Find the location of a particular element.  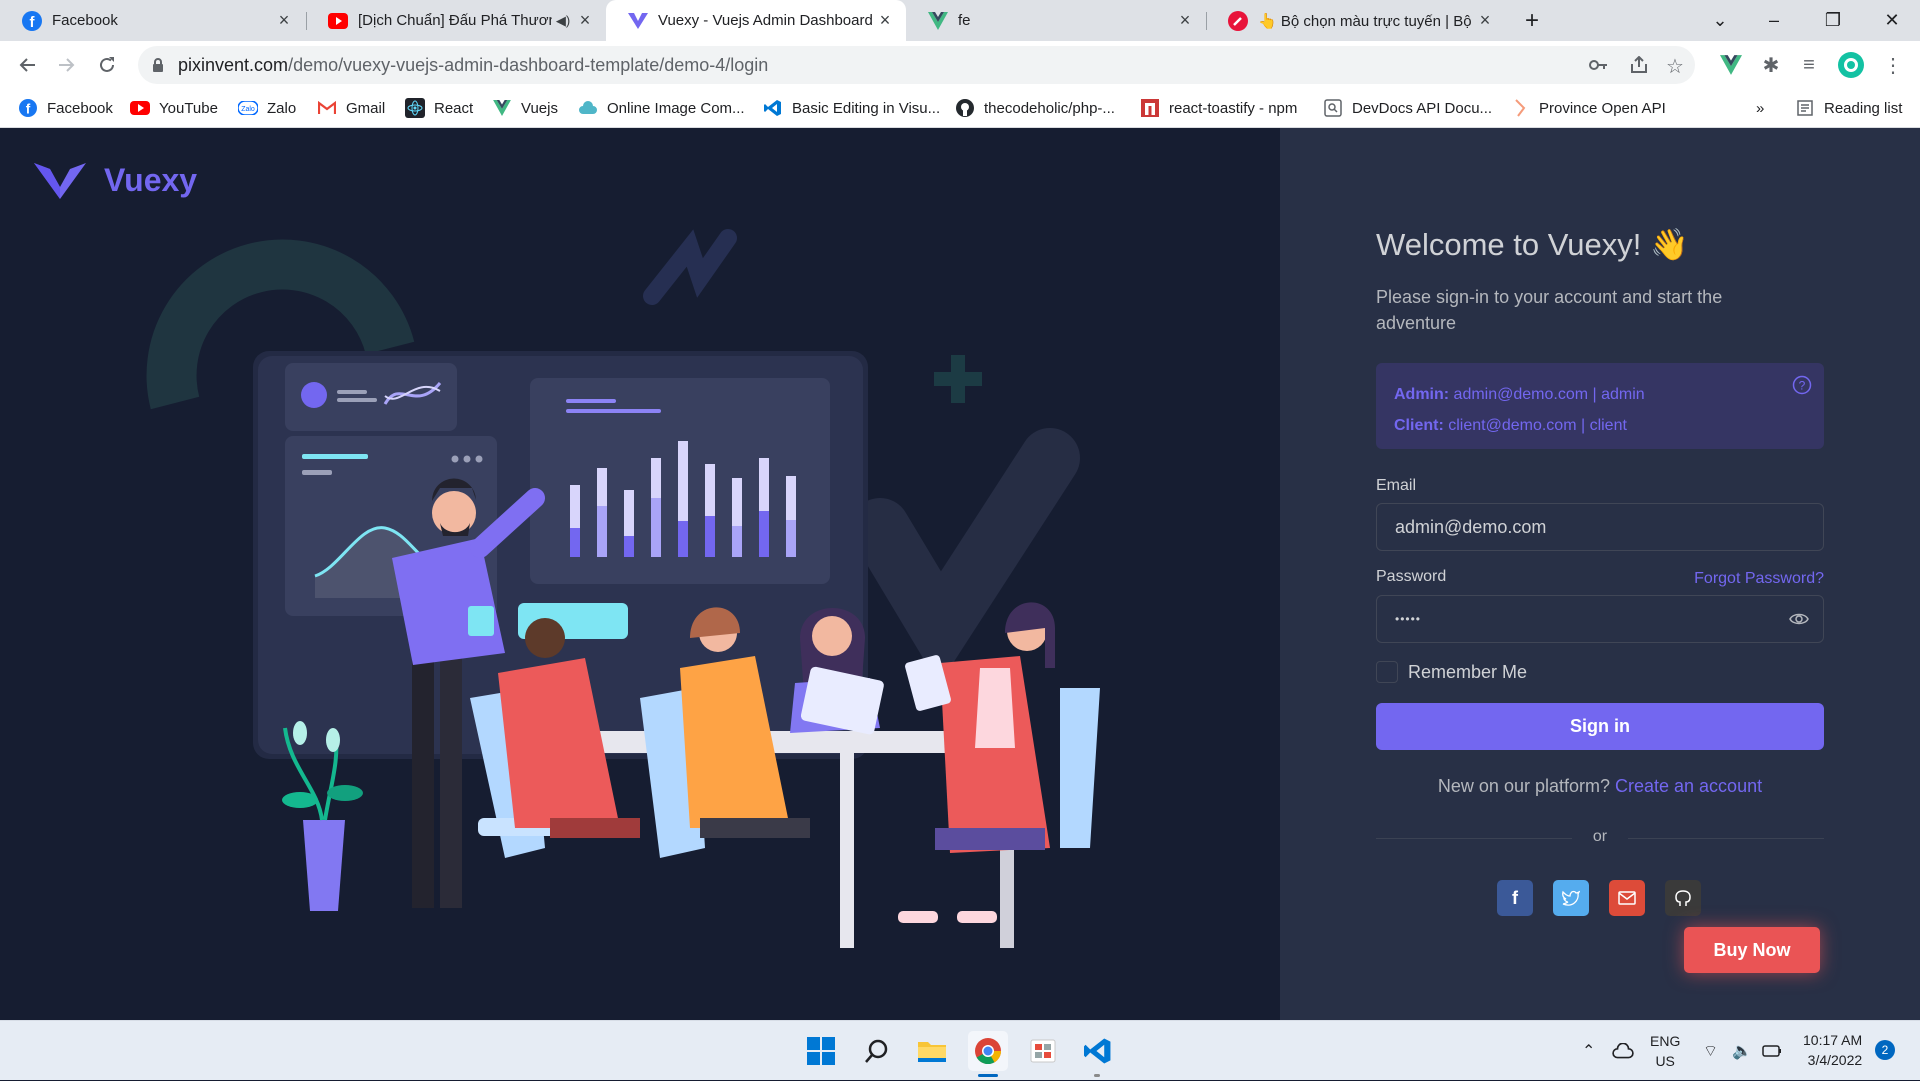

tab-search-chevron-icon: ⌄ is located at coordinates (1720, 20).